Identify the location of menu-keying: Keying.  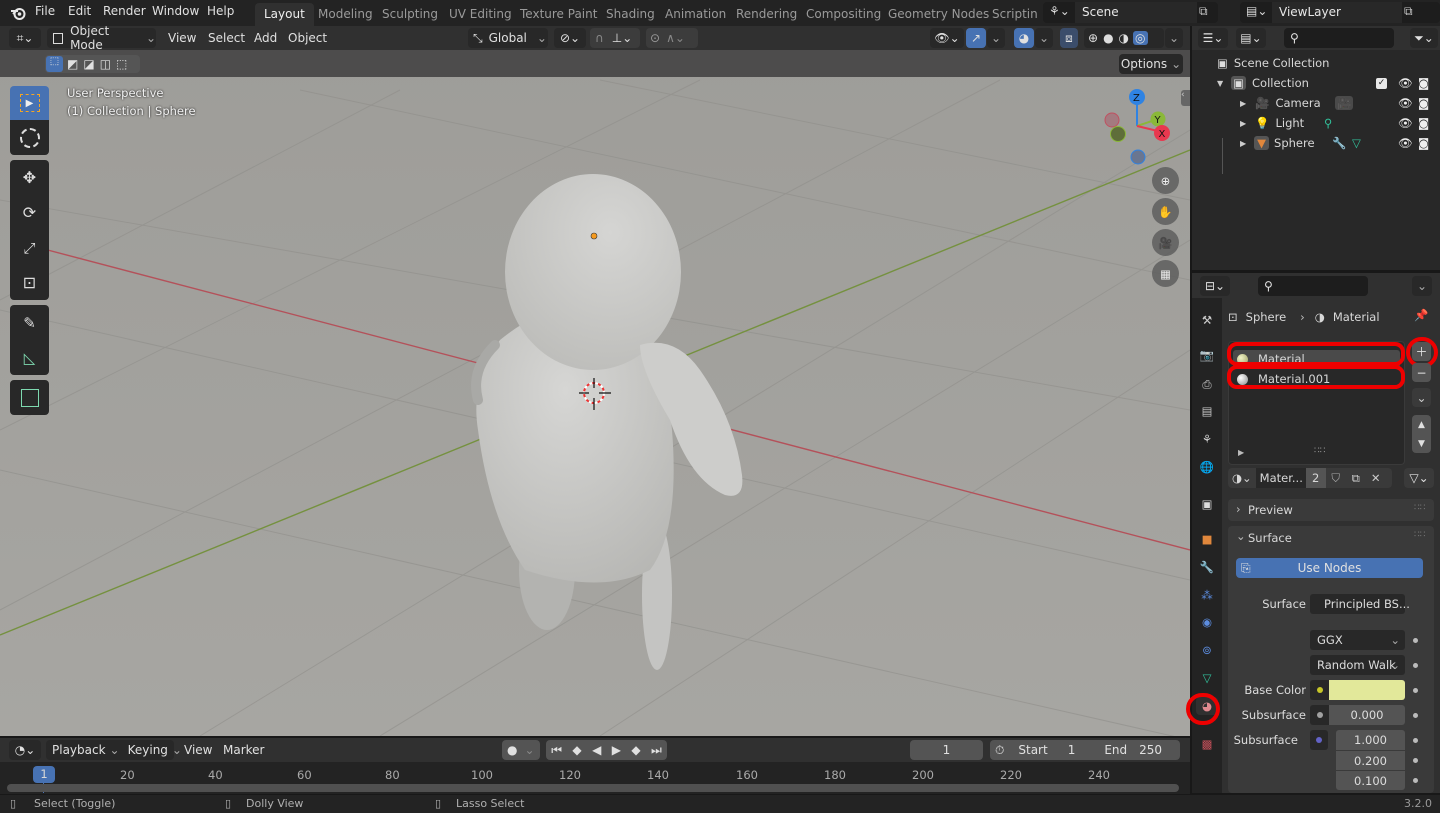
(148, 750).